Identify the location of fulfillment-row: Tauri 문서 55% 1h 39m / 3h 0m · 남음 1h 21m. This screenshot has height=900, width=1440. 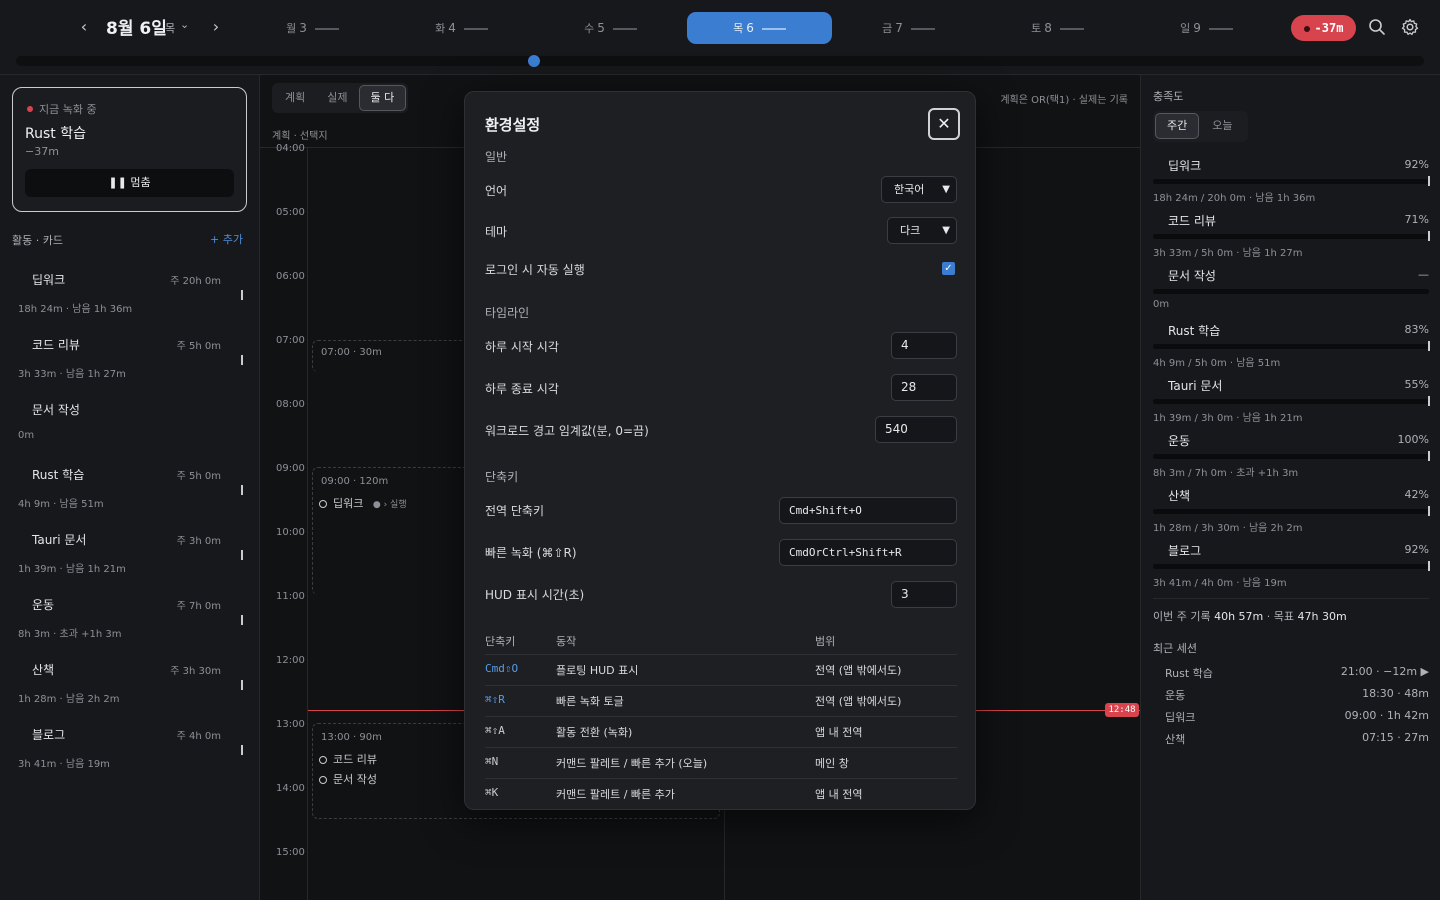
(1290, 400).